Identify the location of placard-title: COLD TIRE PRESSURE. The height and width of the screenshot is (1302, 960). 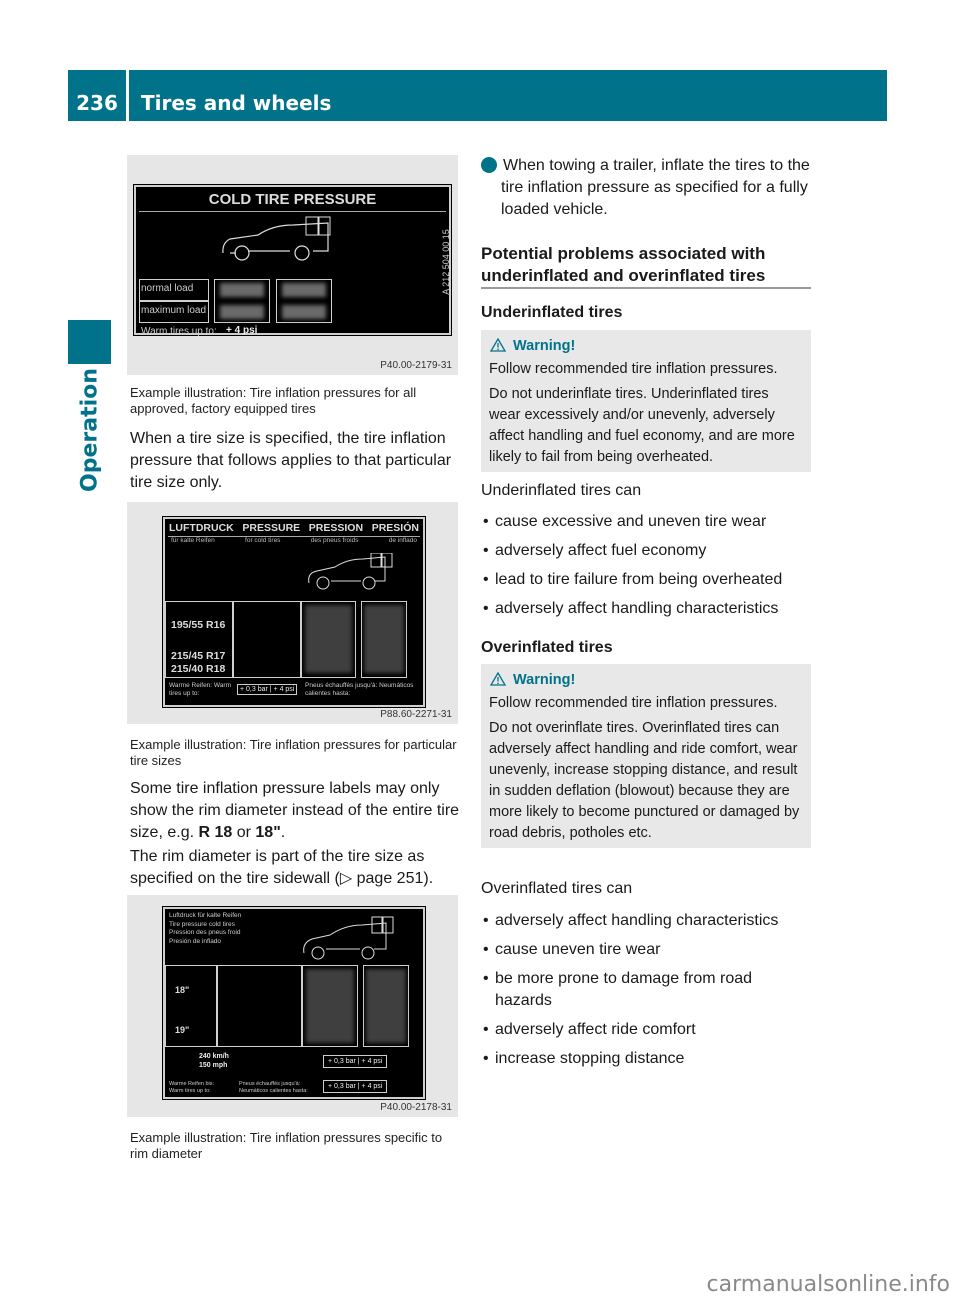
(292, 199).